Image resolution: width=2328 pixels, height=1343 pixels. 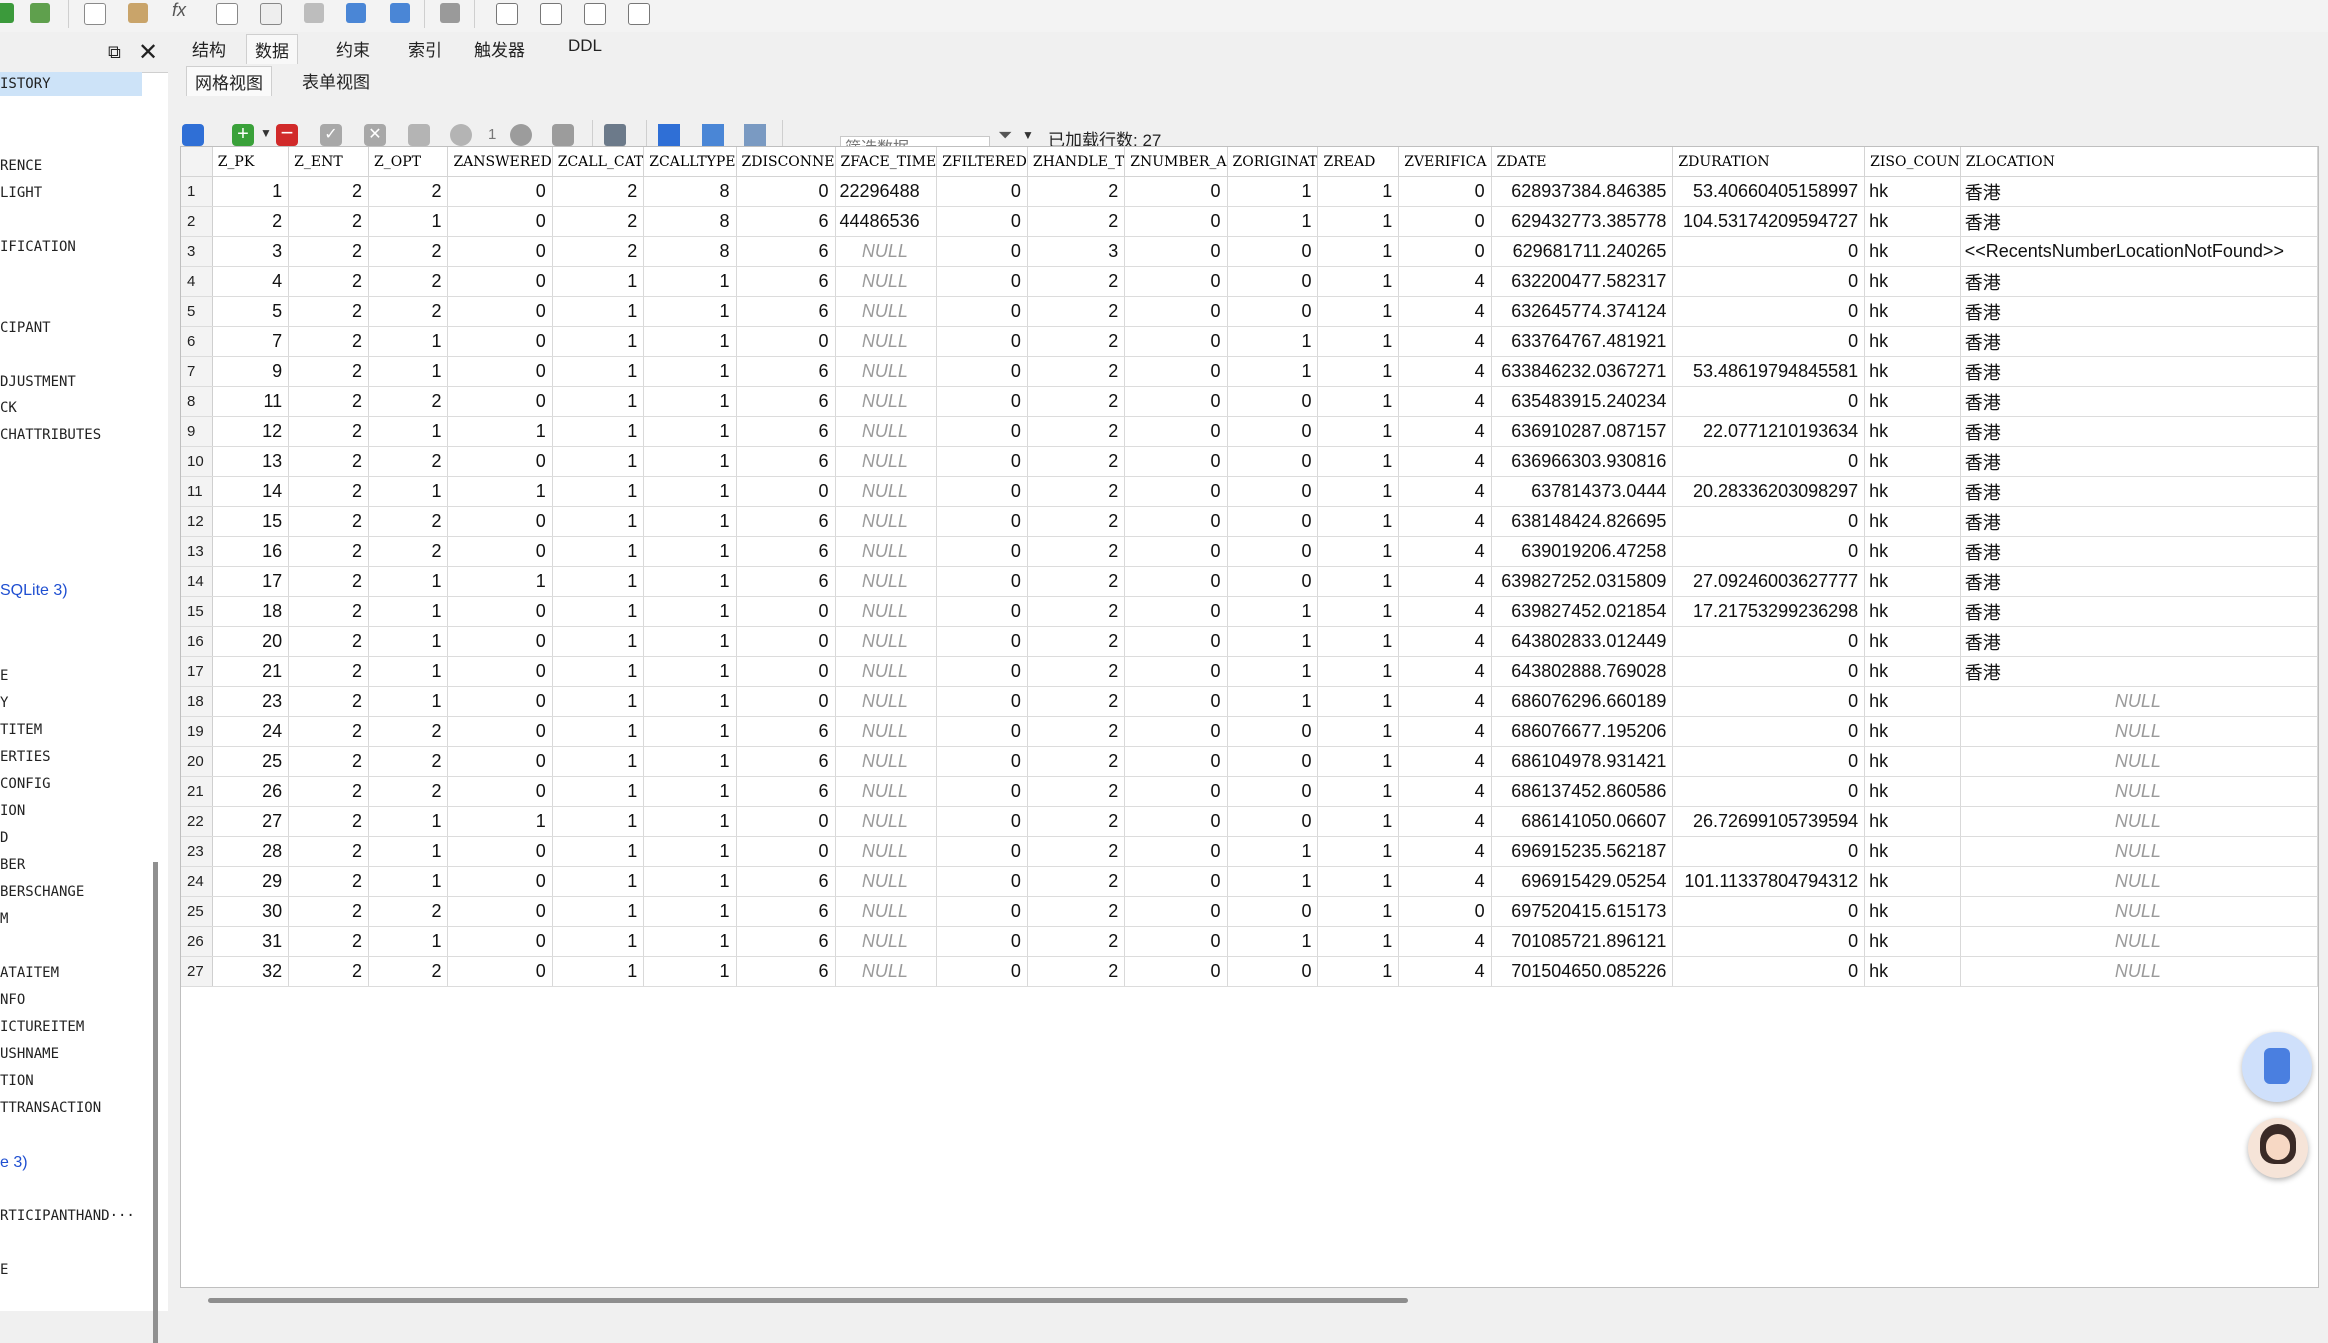 What do you see at coordinates (408, 162) in the screenshot?
I see `column-header: Z_OPT` at bounding box center [408, 162].